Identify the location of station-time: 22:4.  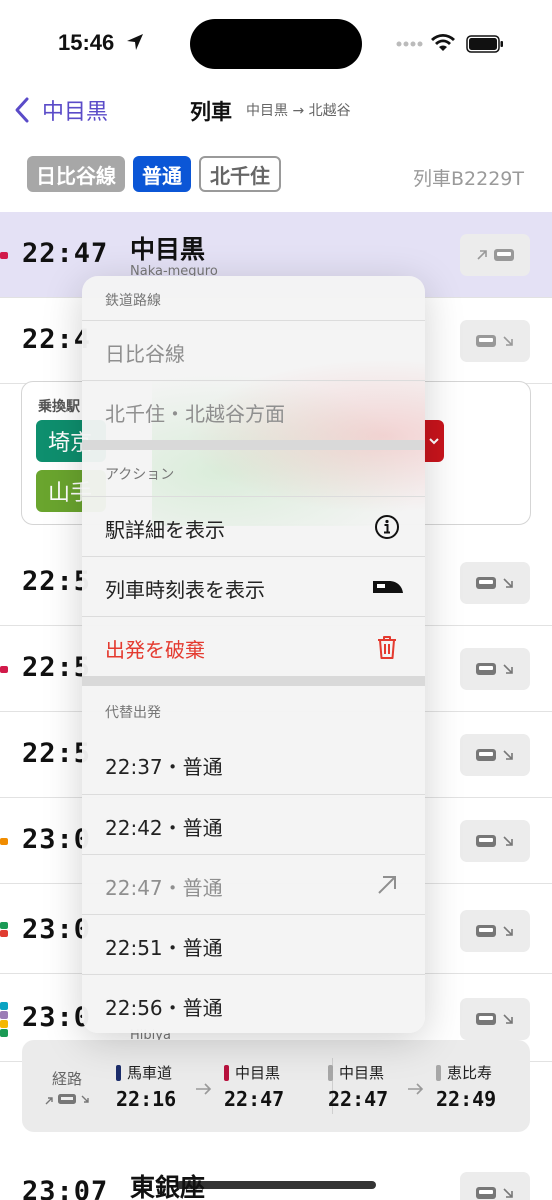
(57, 339).